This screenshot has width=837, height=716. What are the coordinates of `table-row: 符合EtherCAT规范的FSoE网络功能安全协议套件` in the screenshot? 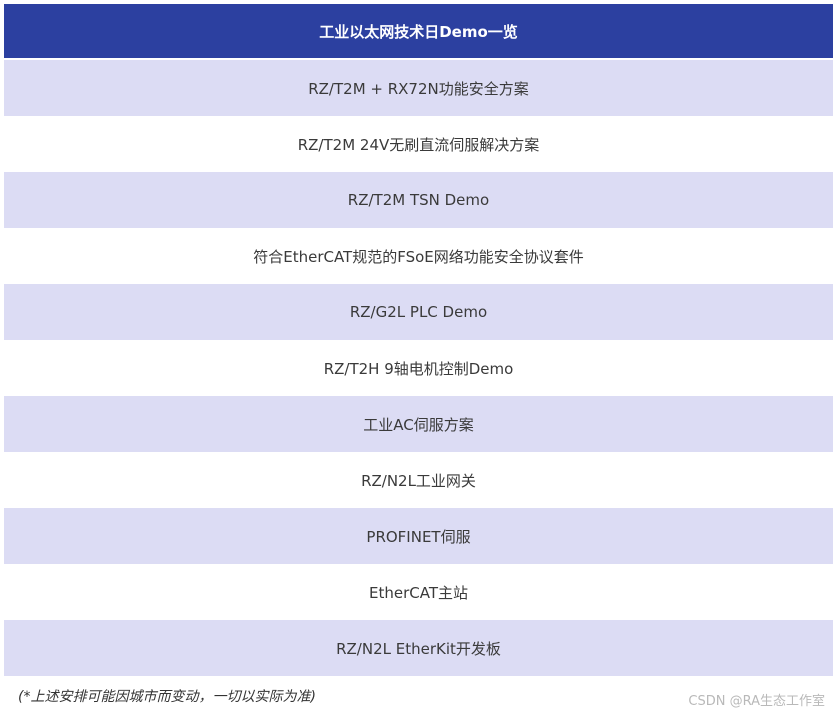 It's located at (418, 256).